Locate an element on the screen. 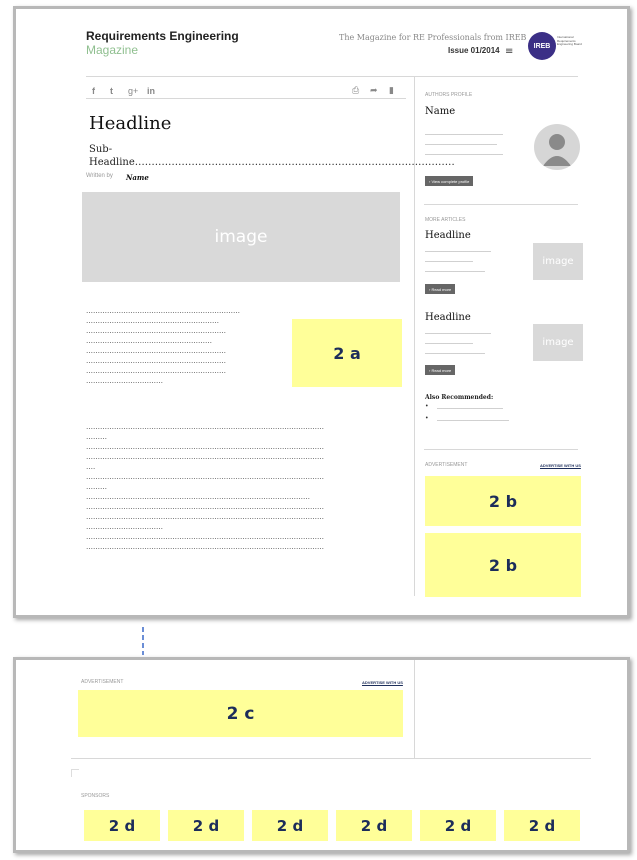 The height and width of the screenshot is (860, 637). avatar is located at coordinates (557, 147).